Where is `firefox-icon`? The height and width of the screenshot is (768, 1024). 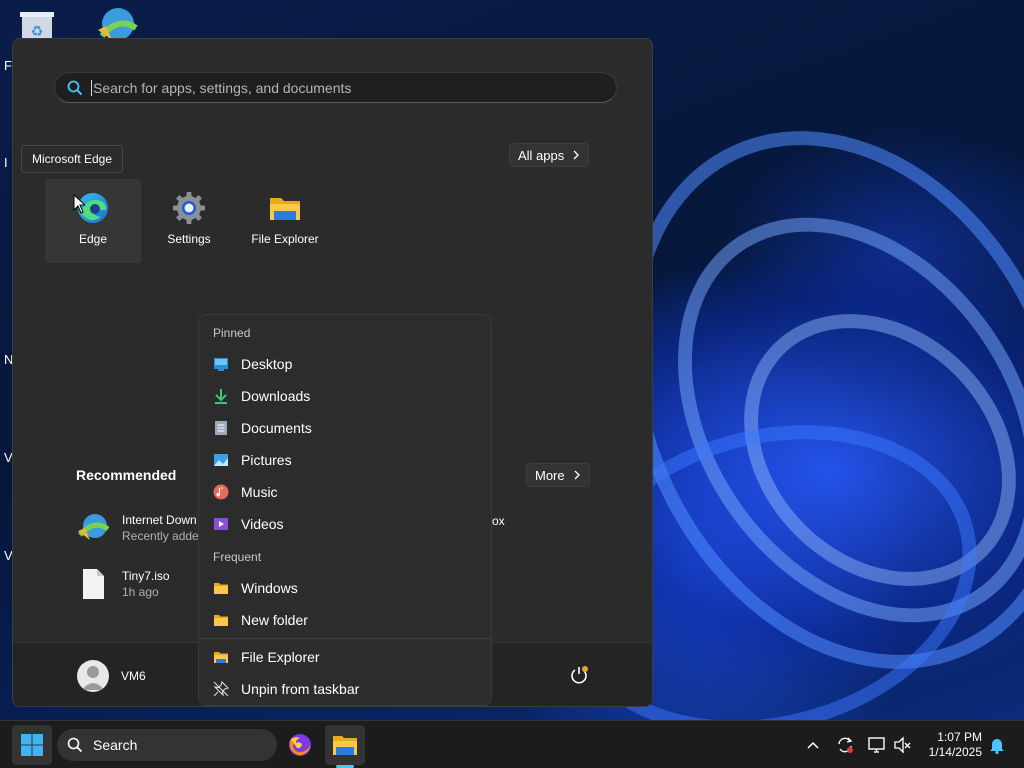
firefox-icon is located at coordinates (300, 745).